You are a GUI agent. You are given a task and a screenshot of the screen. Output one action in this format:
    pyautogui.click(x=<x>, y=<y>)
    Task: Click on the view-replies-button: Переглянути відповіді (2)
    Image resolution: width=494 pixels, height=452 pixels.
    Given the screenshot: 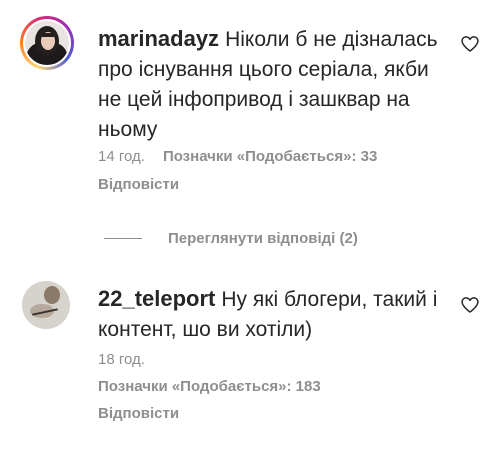 What is the action you would take?
    pyautogui.click(x=231, y=238)
    